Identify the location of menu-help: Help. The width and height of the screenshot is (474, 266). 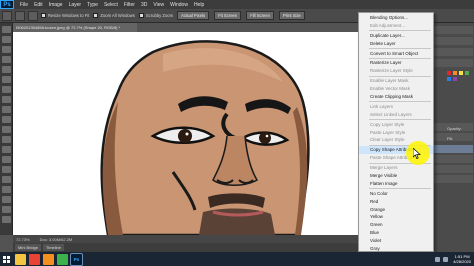
(199, 5).